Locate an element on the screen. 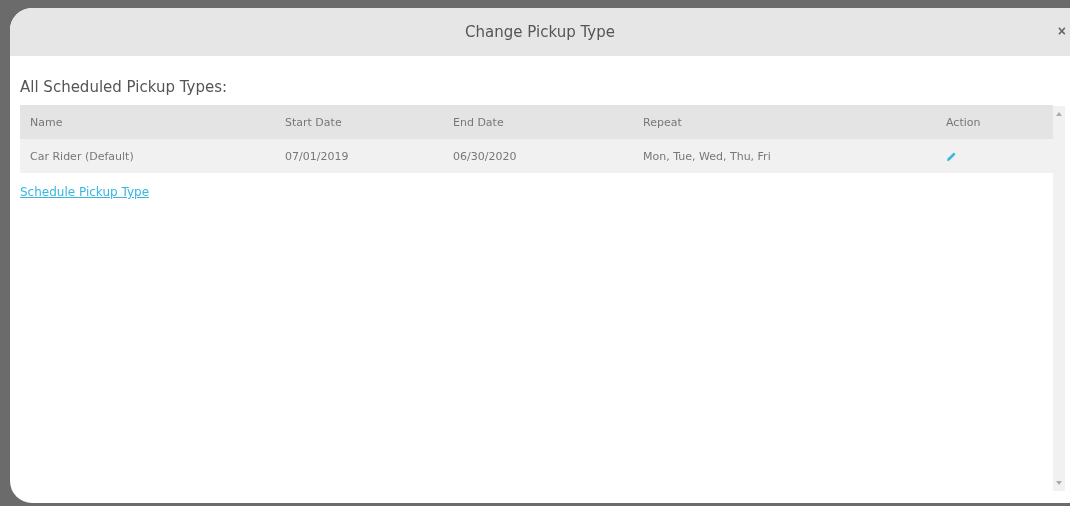 This screenshot has width=1070, height=506. table-cell: Car Rider (Default) is located at coordinates (147, 156).